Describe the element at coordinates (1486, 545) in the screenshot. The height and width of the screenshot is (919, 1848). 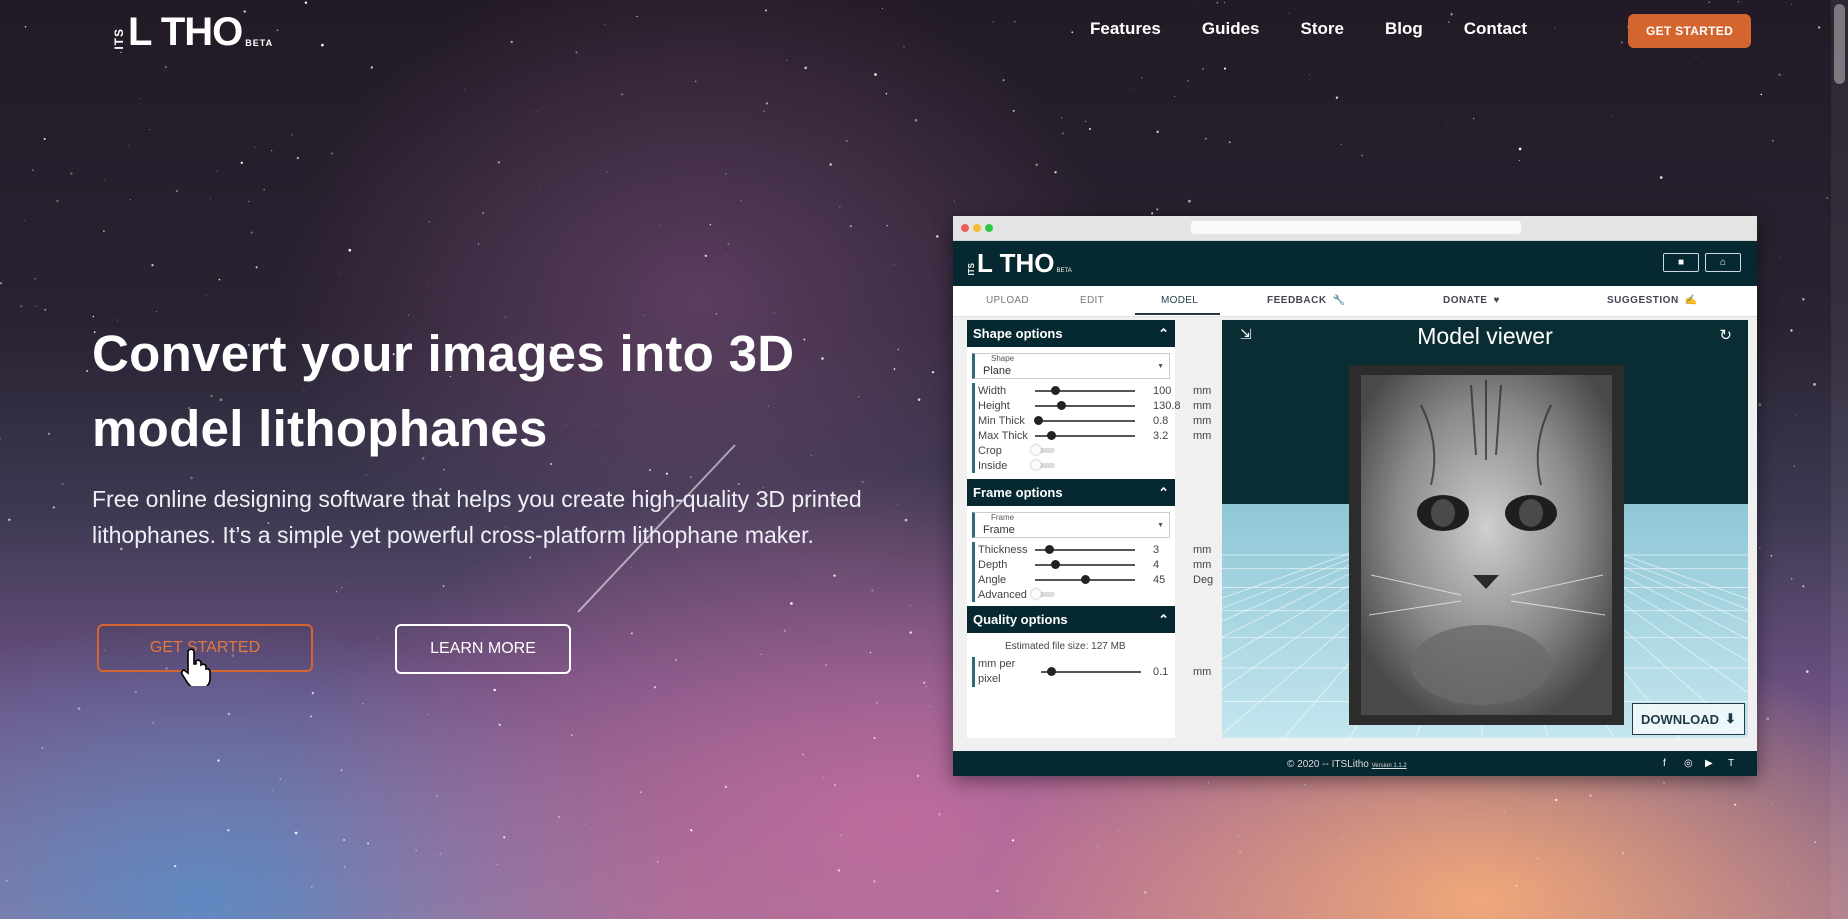
I see `cat-lithophane-image` at that location.